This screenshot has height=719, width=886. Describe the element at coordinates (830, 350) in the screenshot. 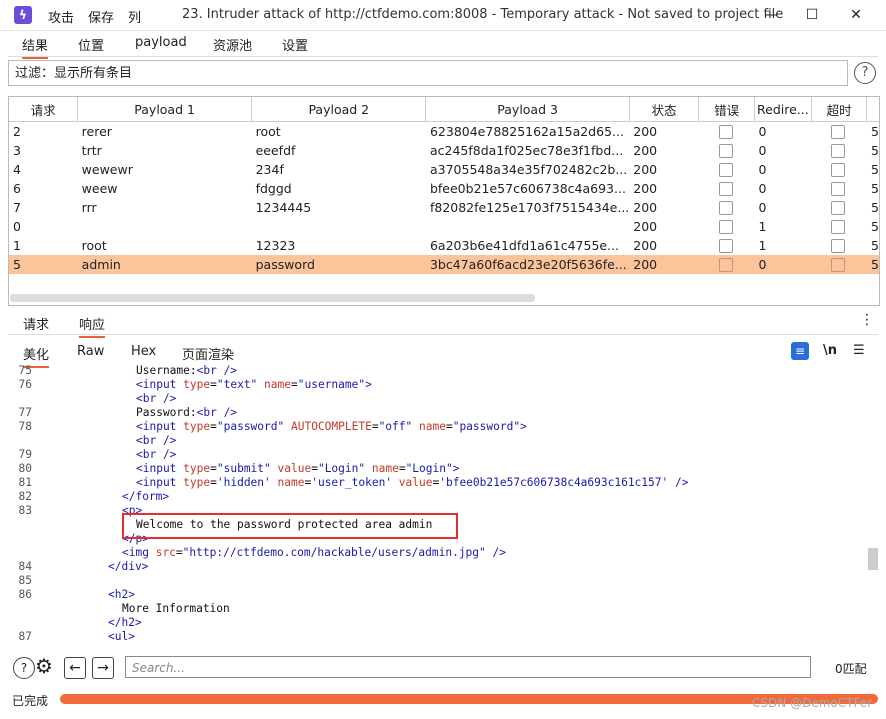

I see `newline-icon: \n` at that location.